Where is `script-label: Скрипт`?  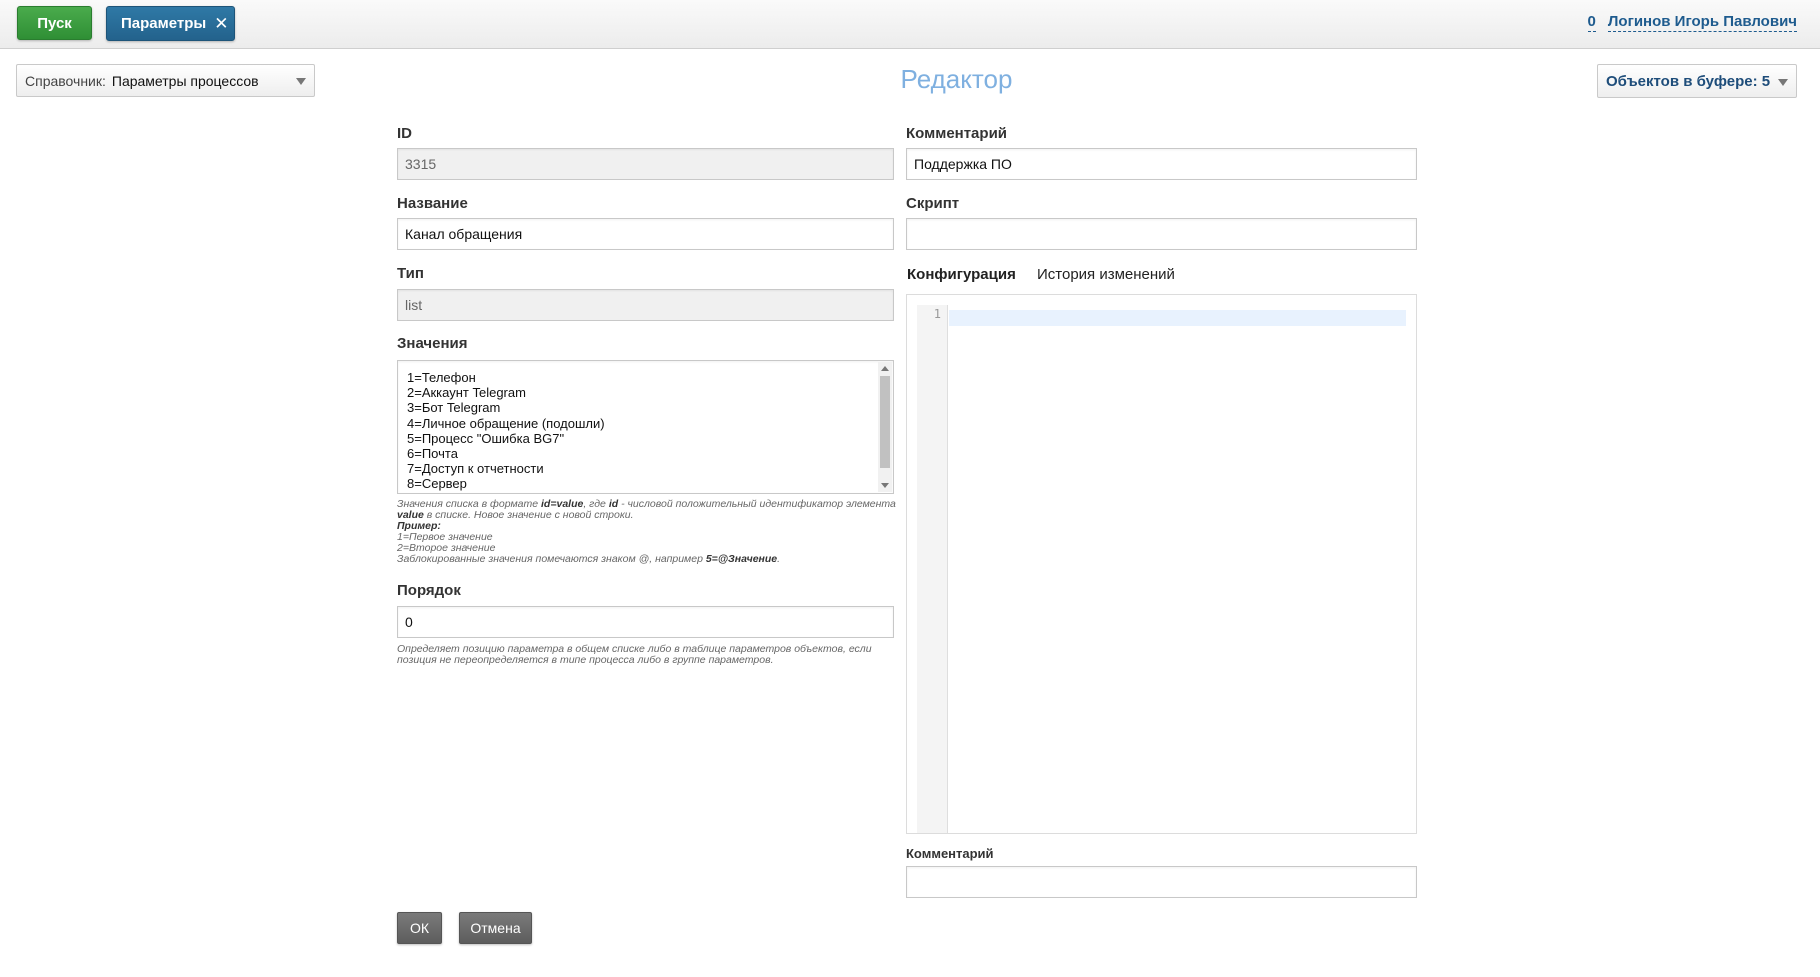 script-label: Скрипт is located at coordinates (933, 203).